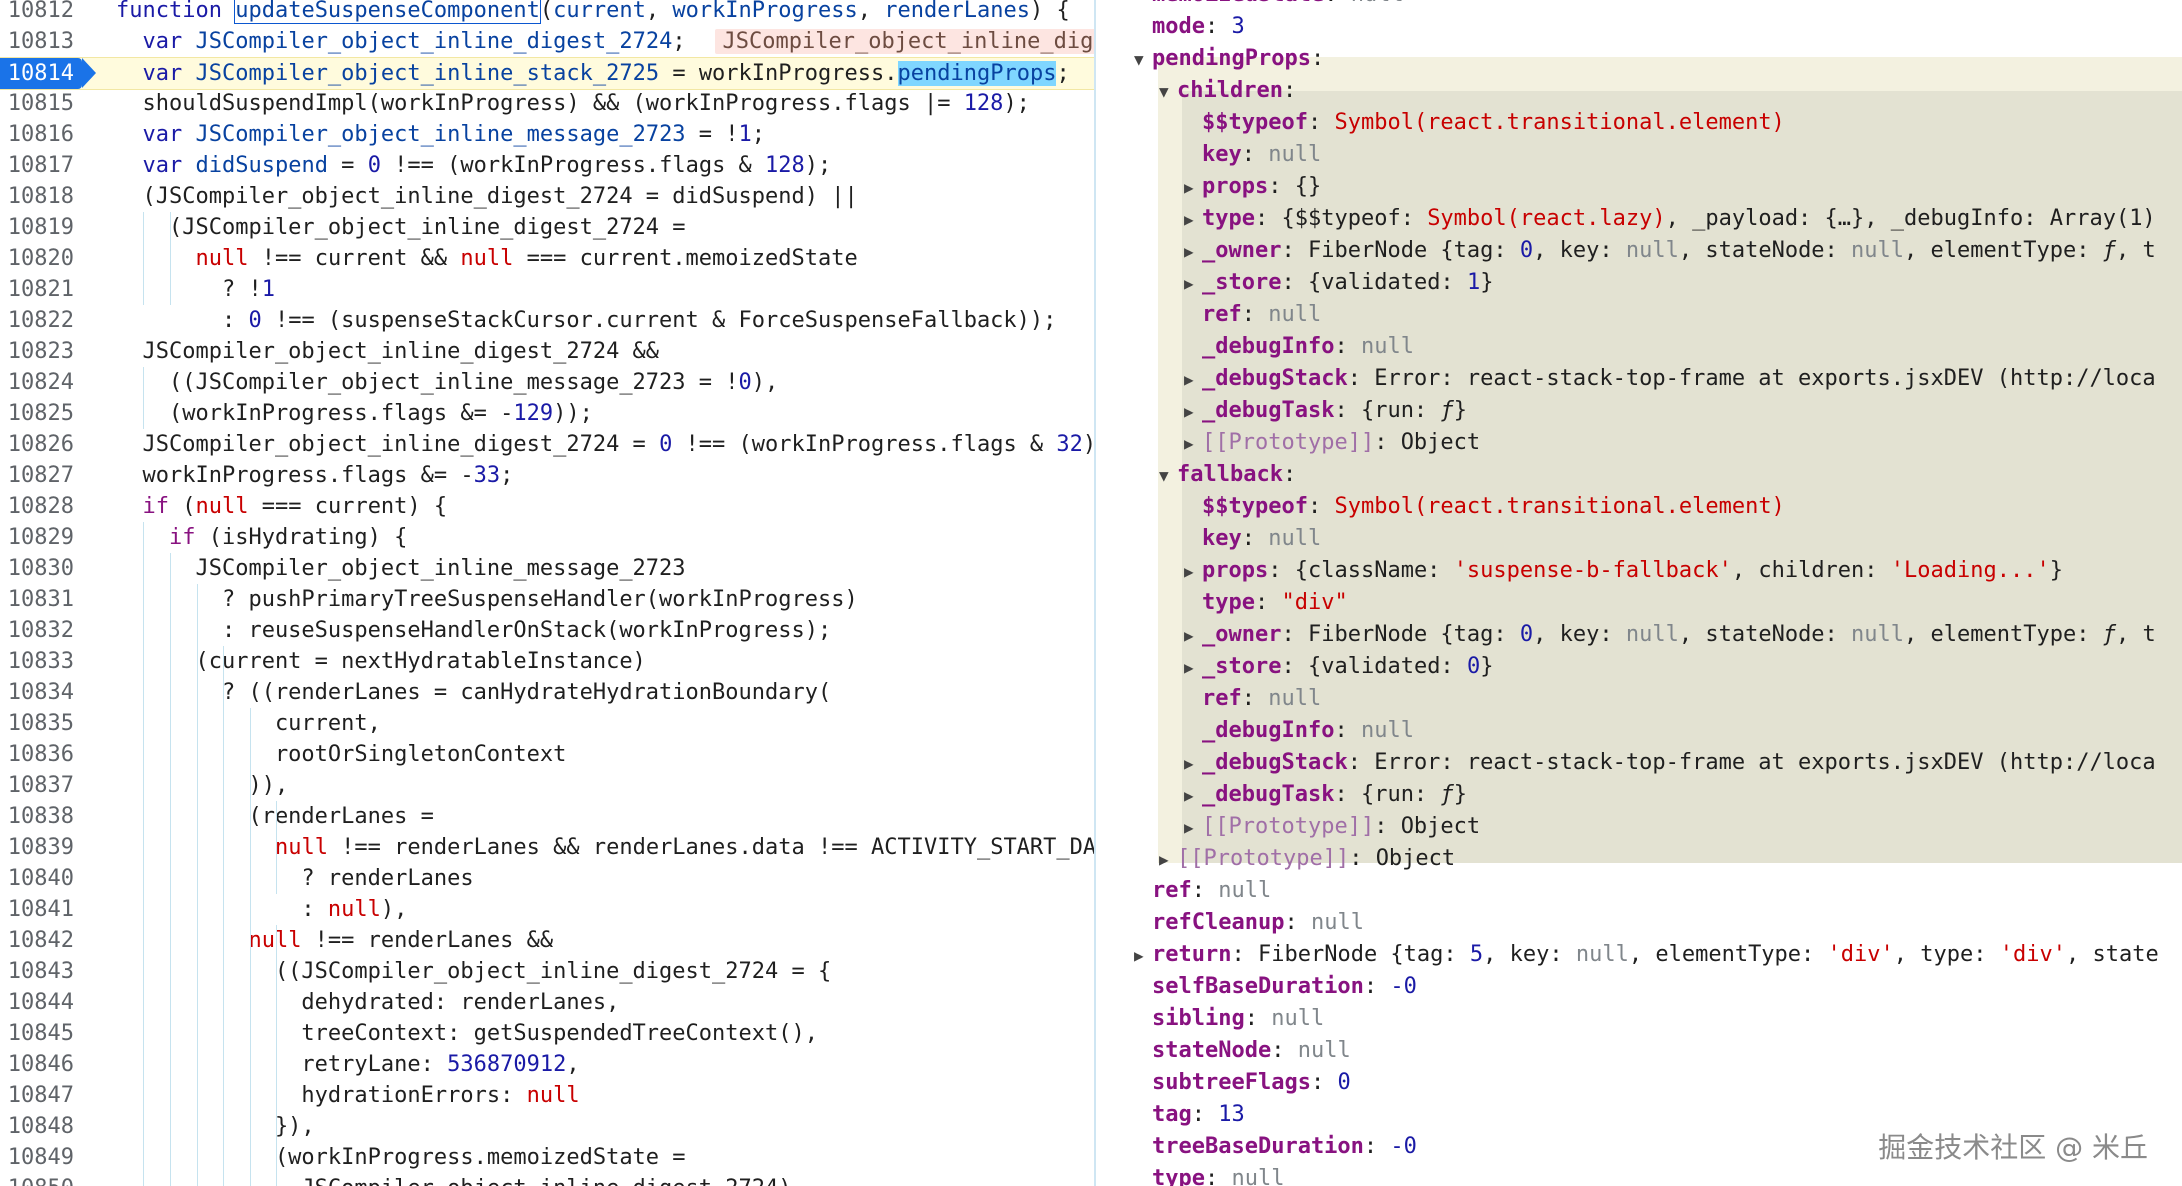  I want to click on scope-property-row: ▶ props: {}, so click(1252, 187).